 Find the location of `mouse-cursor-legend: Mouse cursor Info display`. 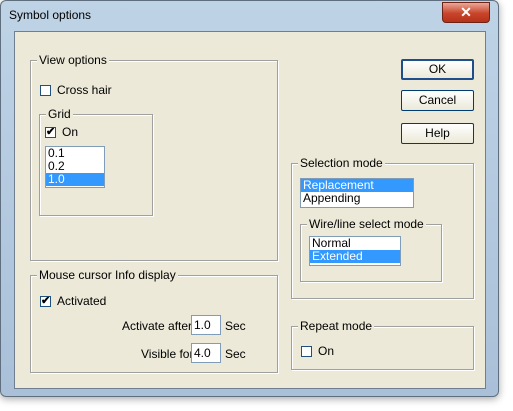

mouse-cursor-legend: Mouse cursor Info display is located at coordinates (107, 275).